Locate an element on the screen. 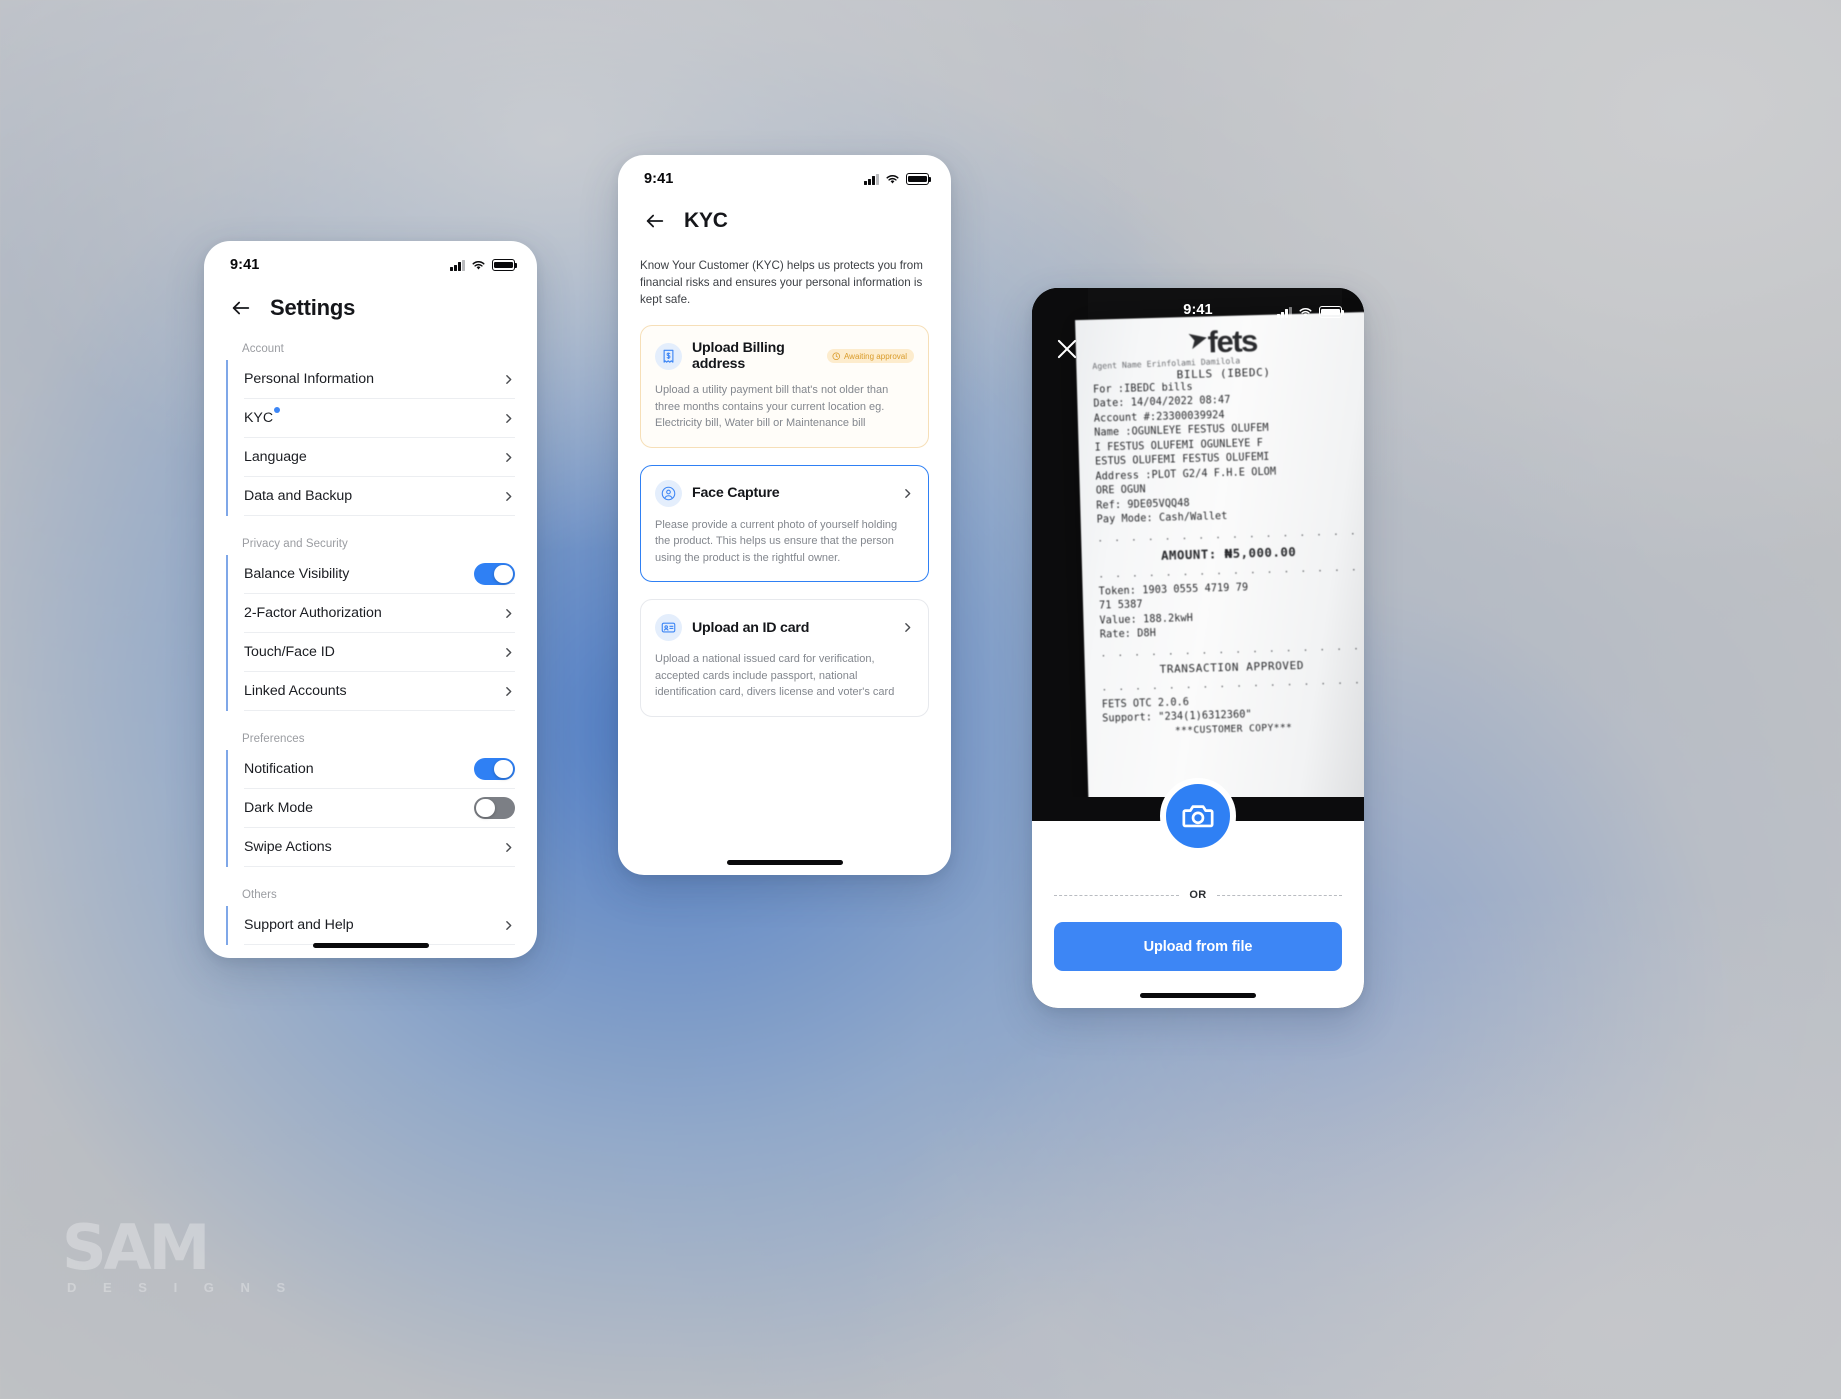 This screenshot has height=1399, width=1841. camera-icon is located at coordinates (1198, 816).